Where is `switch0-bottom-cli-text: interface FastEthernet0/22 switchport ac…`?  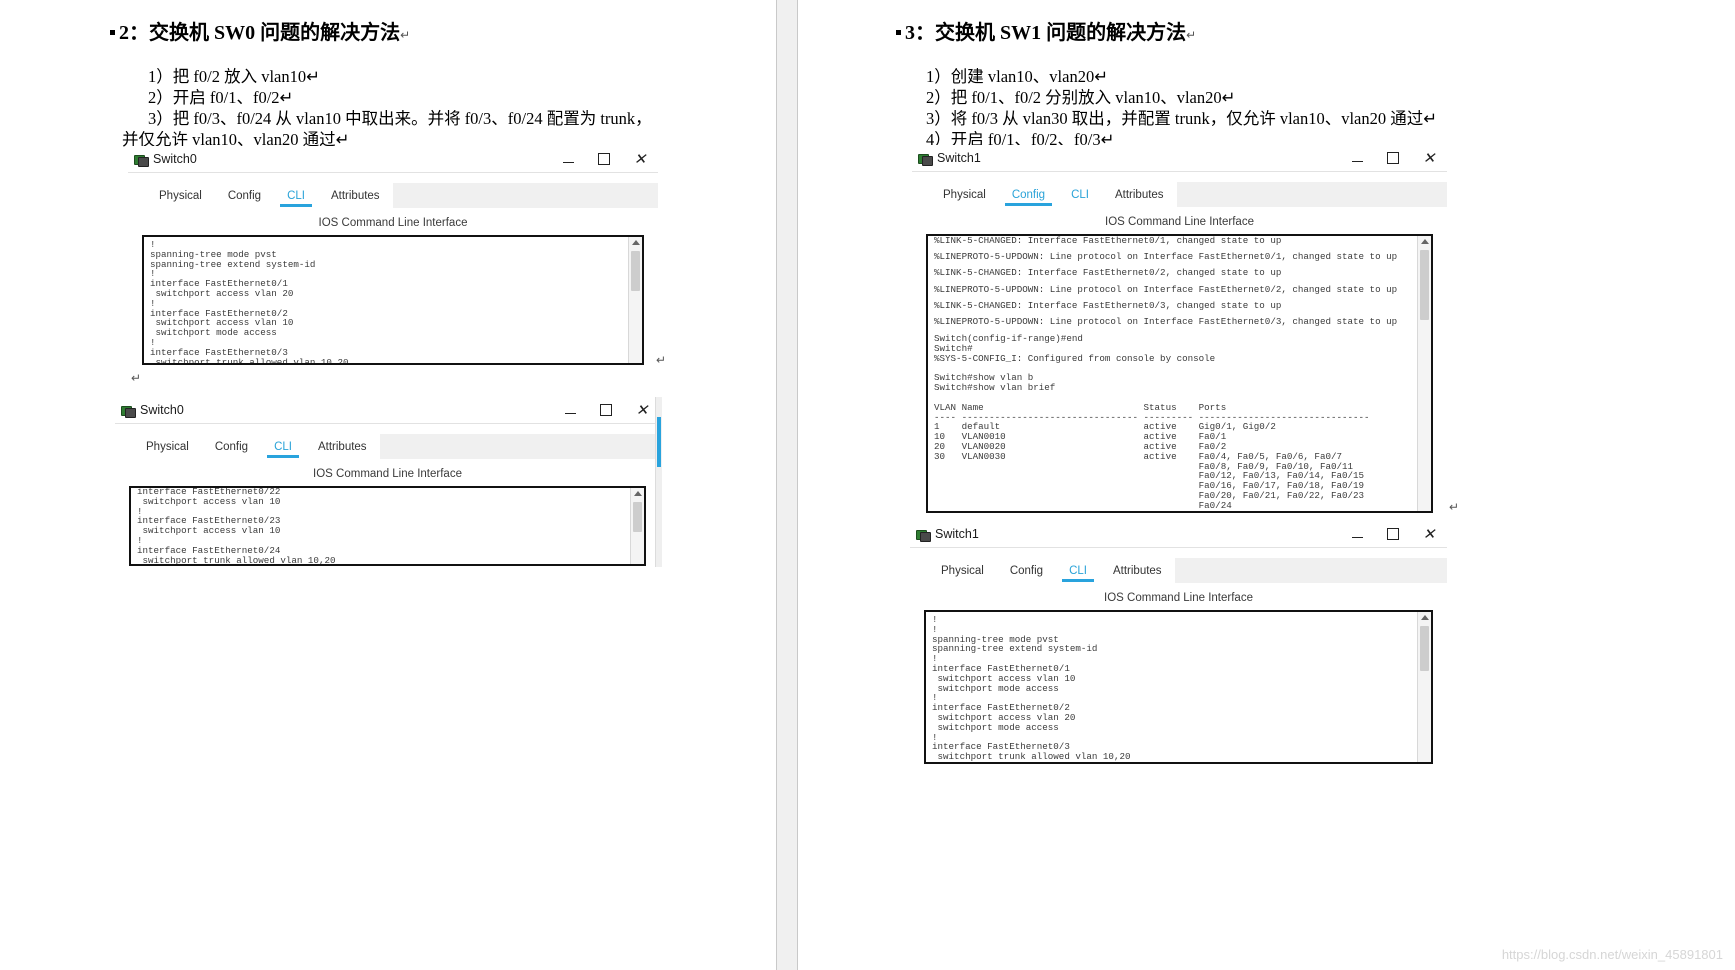 switch0-bottom-cli-text: interface FastEthernet0/22 switchport ac… is located at coordinates (236, 526).